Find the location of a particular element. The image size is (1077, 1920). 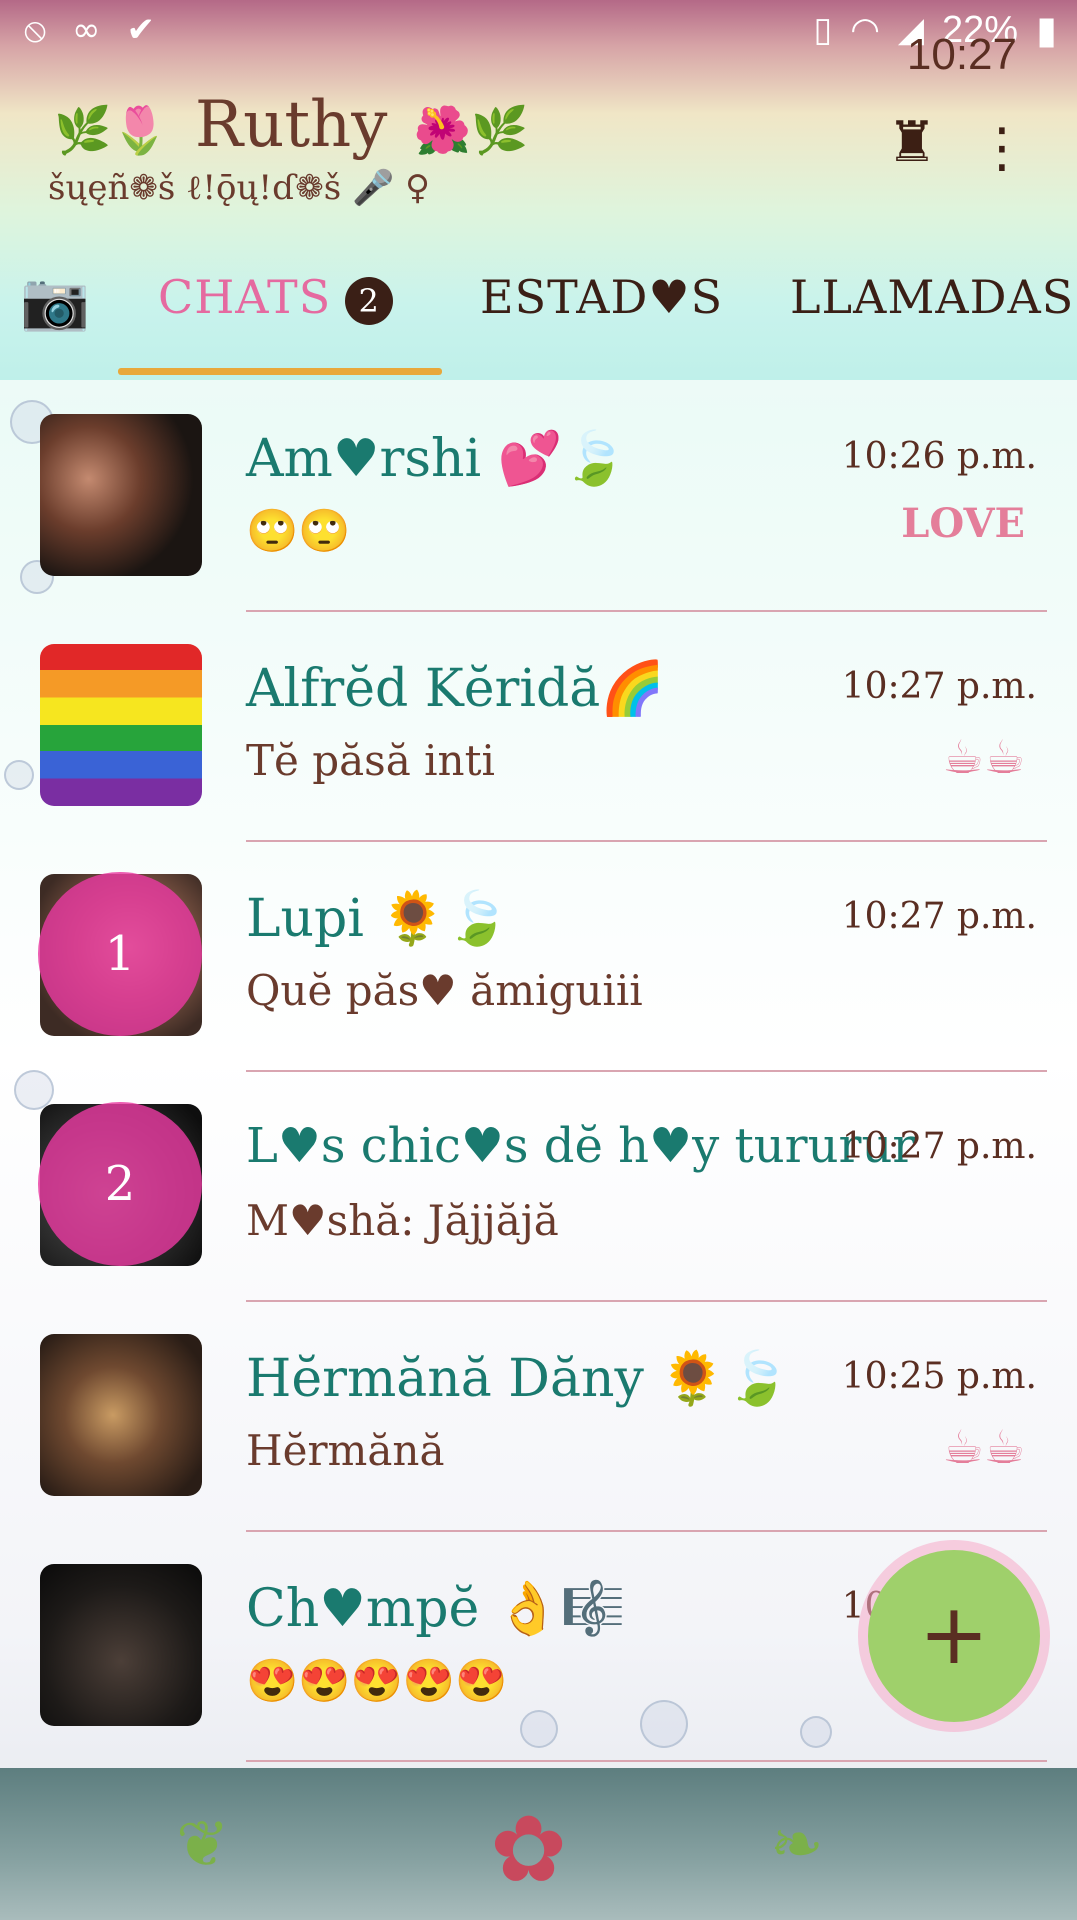

chat-last-message: Tĕ păsă inti is located at coordinates (370, 760).